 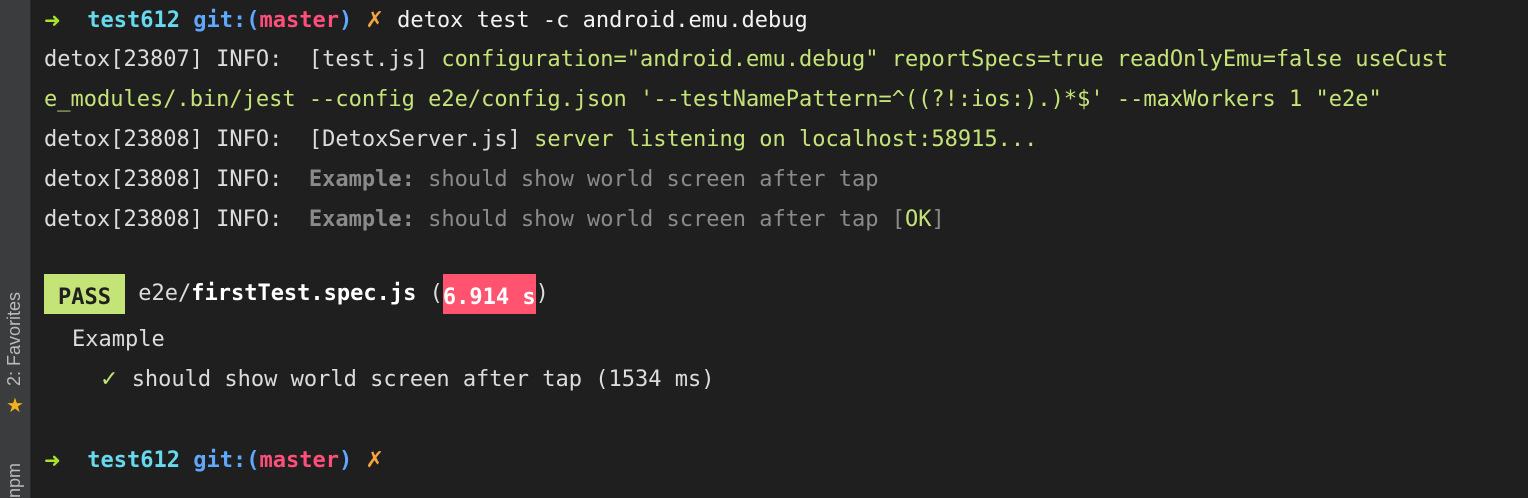 I want to click on log-tag: [test.js], so click(x=368, y=59).